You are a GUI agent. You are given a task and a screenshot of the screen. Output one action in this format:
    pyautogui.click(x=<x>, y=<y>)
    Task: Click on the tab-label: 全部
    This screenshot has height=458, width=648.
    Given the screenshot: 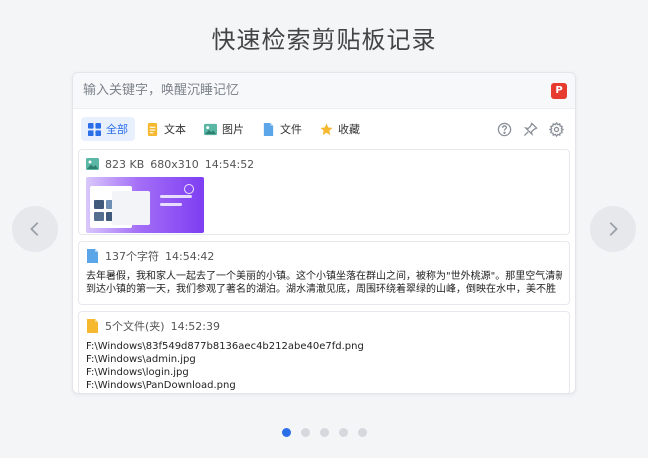 What is the action you would take?
    pyautogui.click(x=117, y=129)
    